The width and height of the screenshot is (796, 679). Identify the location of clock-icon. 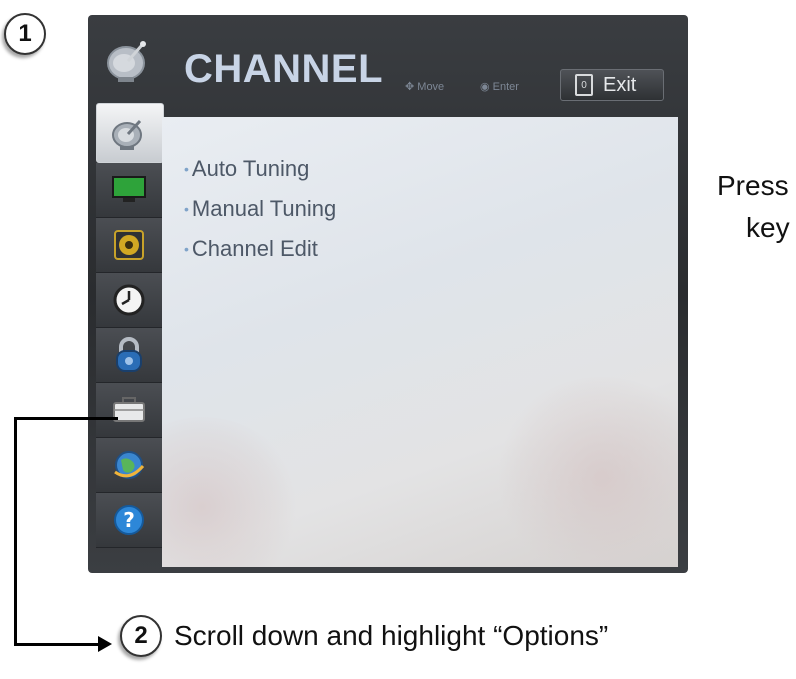
(129, 300).